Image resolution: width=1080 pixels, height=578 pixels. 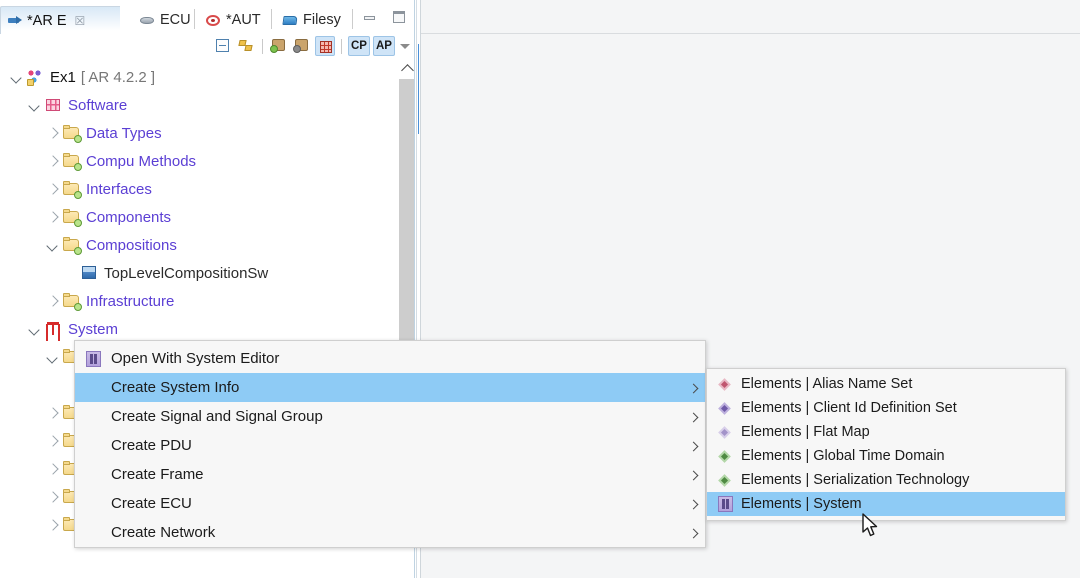 What do you see at coordinates (151, 445) in the screenshot?
I see `menu-item-label: Create PDU` at bounding box center [151, 445].